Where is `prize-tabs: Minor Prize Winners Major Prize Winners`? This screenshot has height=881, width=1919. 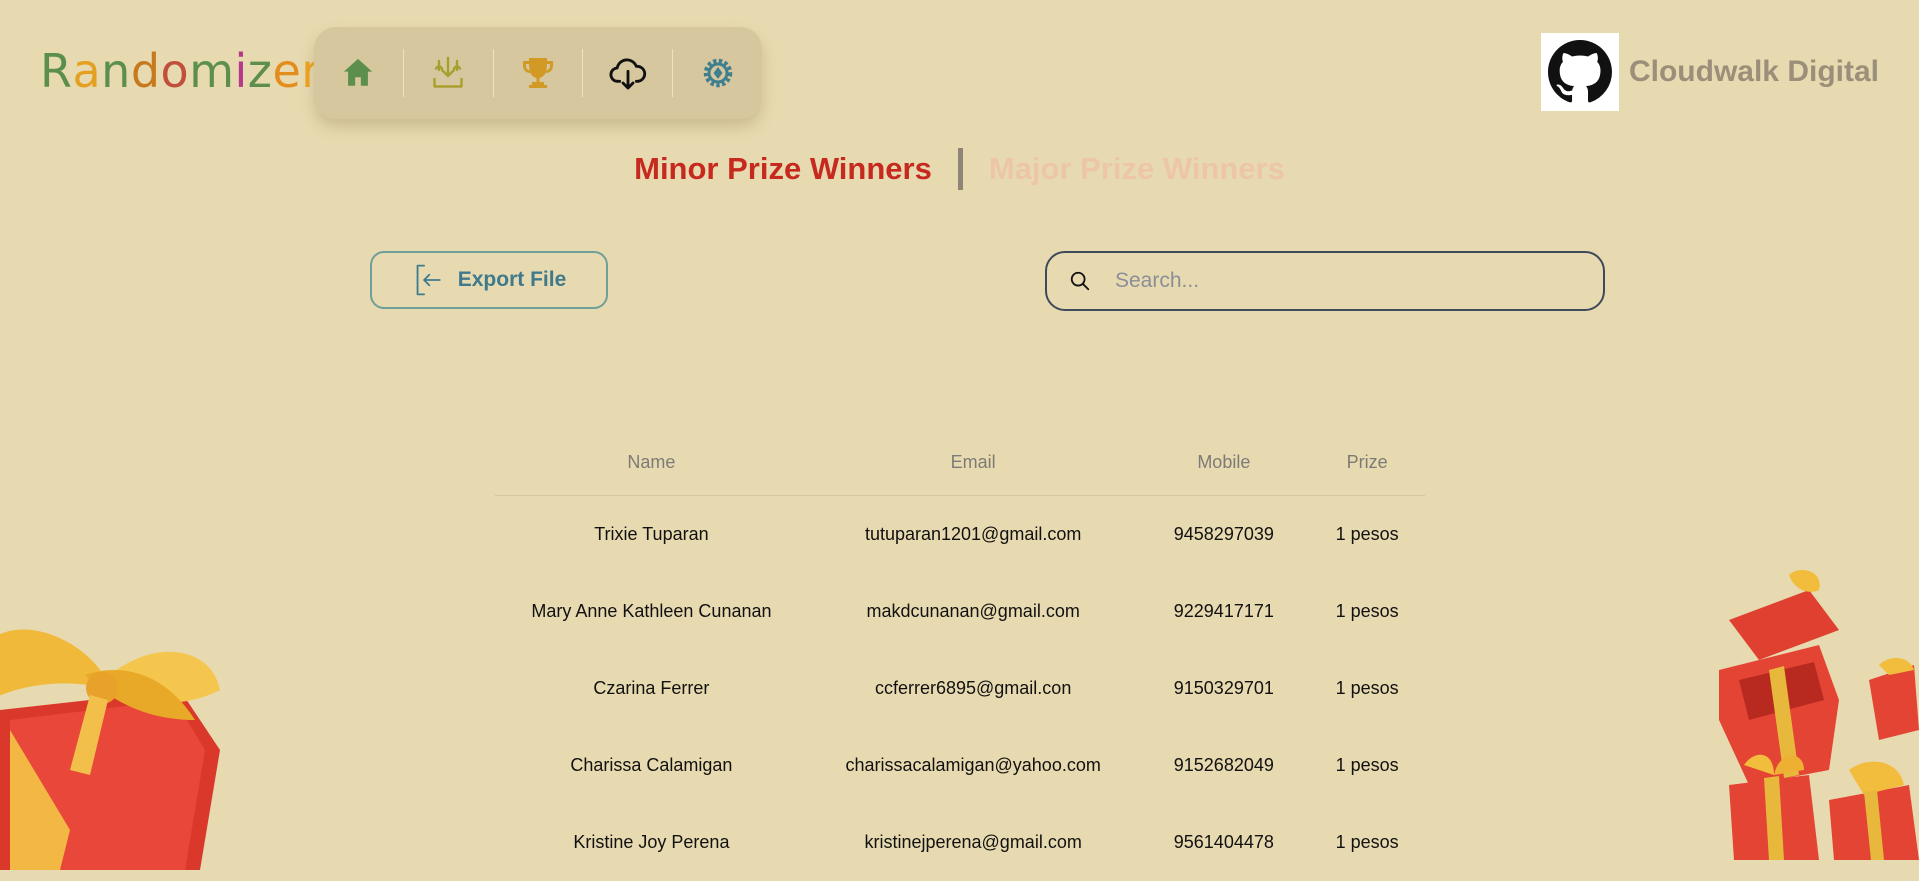
prize-tabs: Minor Prize Winners Major Prize Winners is located at coordinates (959, 169).